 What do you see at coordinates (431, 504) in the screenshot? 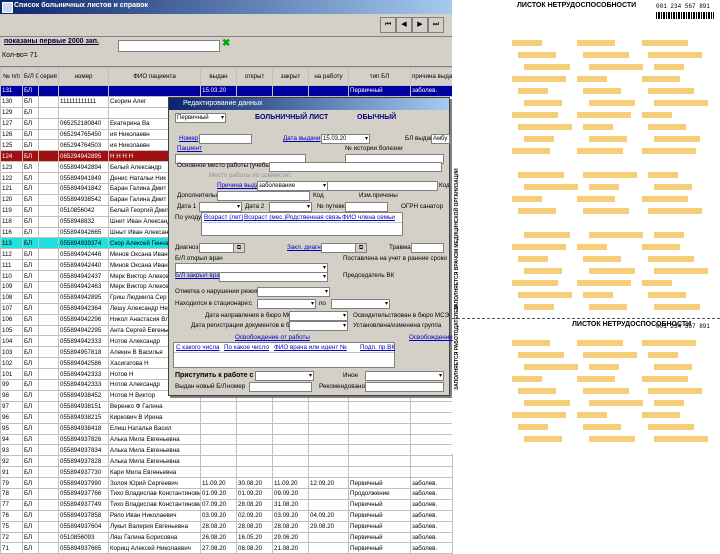
I see `table-cell: заболев.` at bounding box center [431, 504].